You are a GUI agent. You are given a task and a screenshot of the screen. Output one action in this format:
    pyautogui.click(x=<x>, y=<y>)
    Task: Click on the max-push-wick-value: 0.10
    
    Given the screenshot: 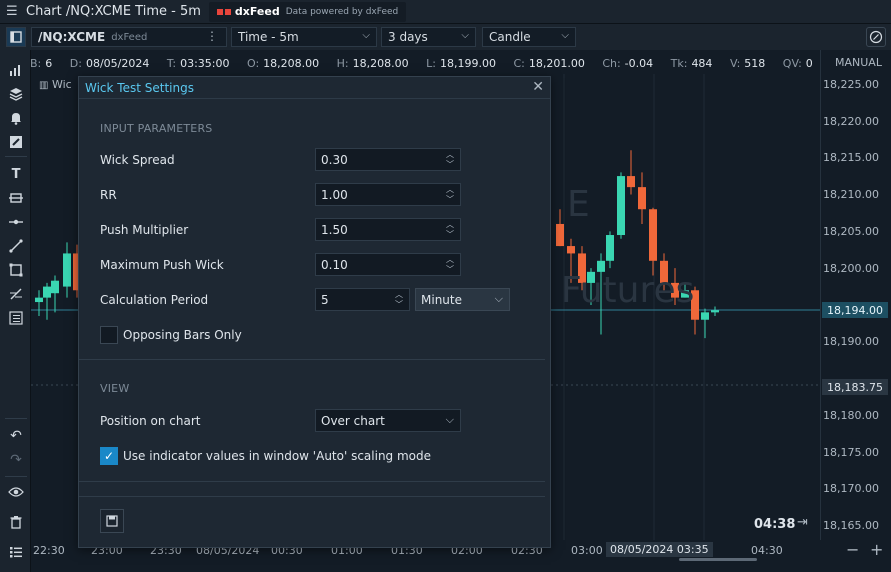 What is the action you would take?
    pyautogui.click(x=334, y=264)
    